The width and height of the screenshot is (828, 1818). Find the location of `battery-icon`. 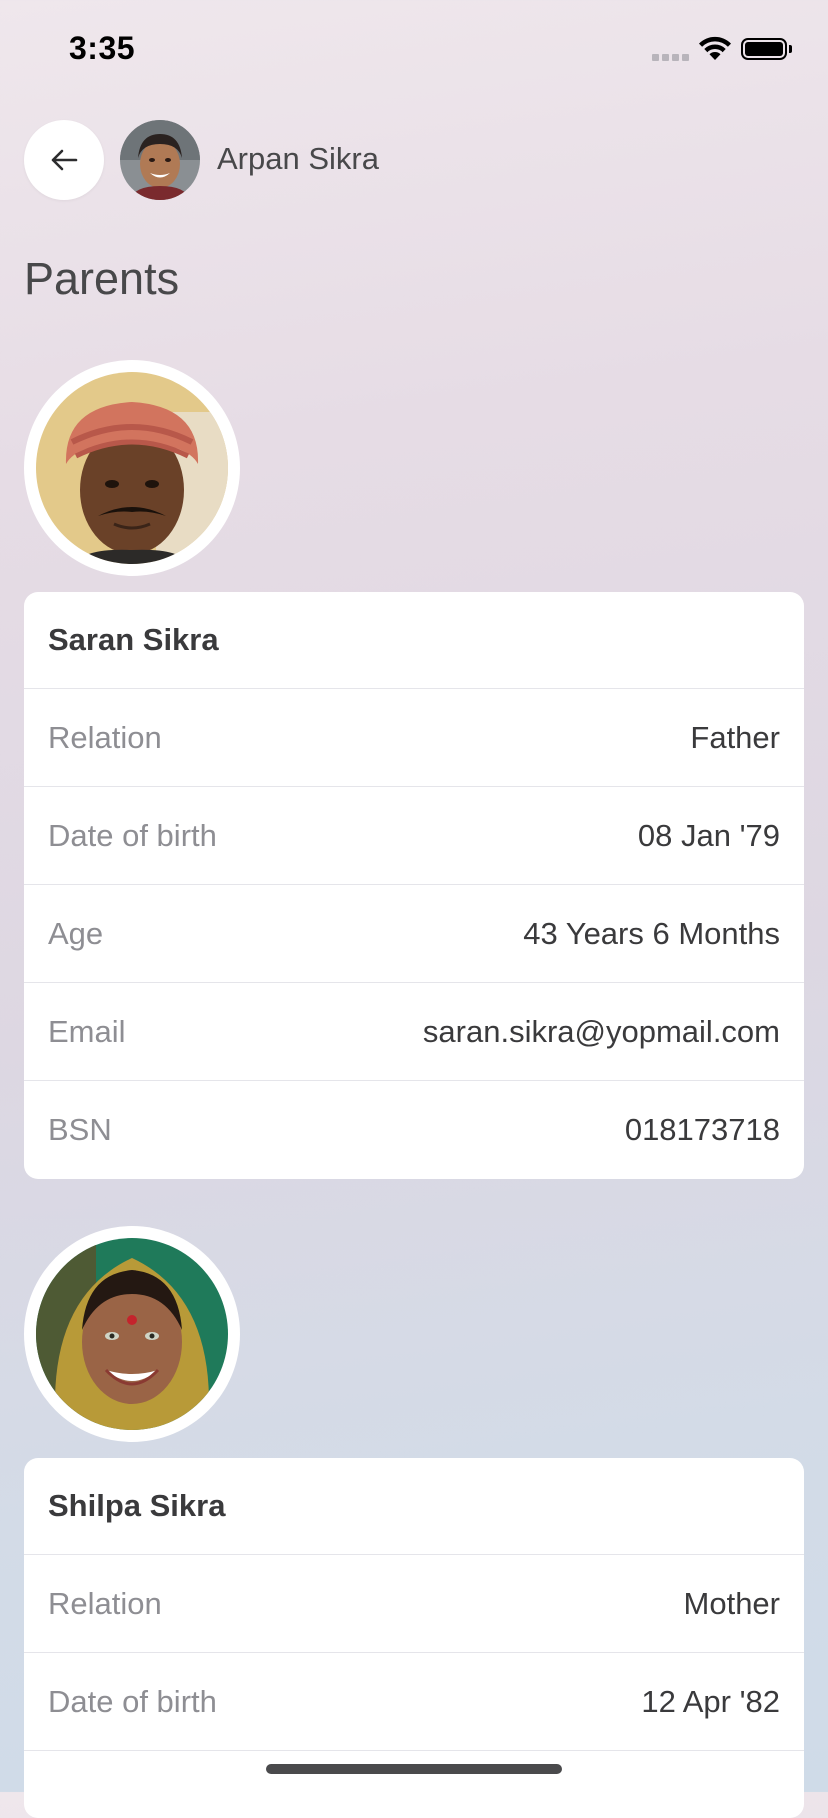

battery-icon is located at coordinates (764, 49).